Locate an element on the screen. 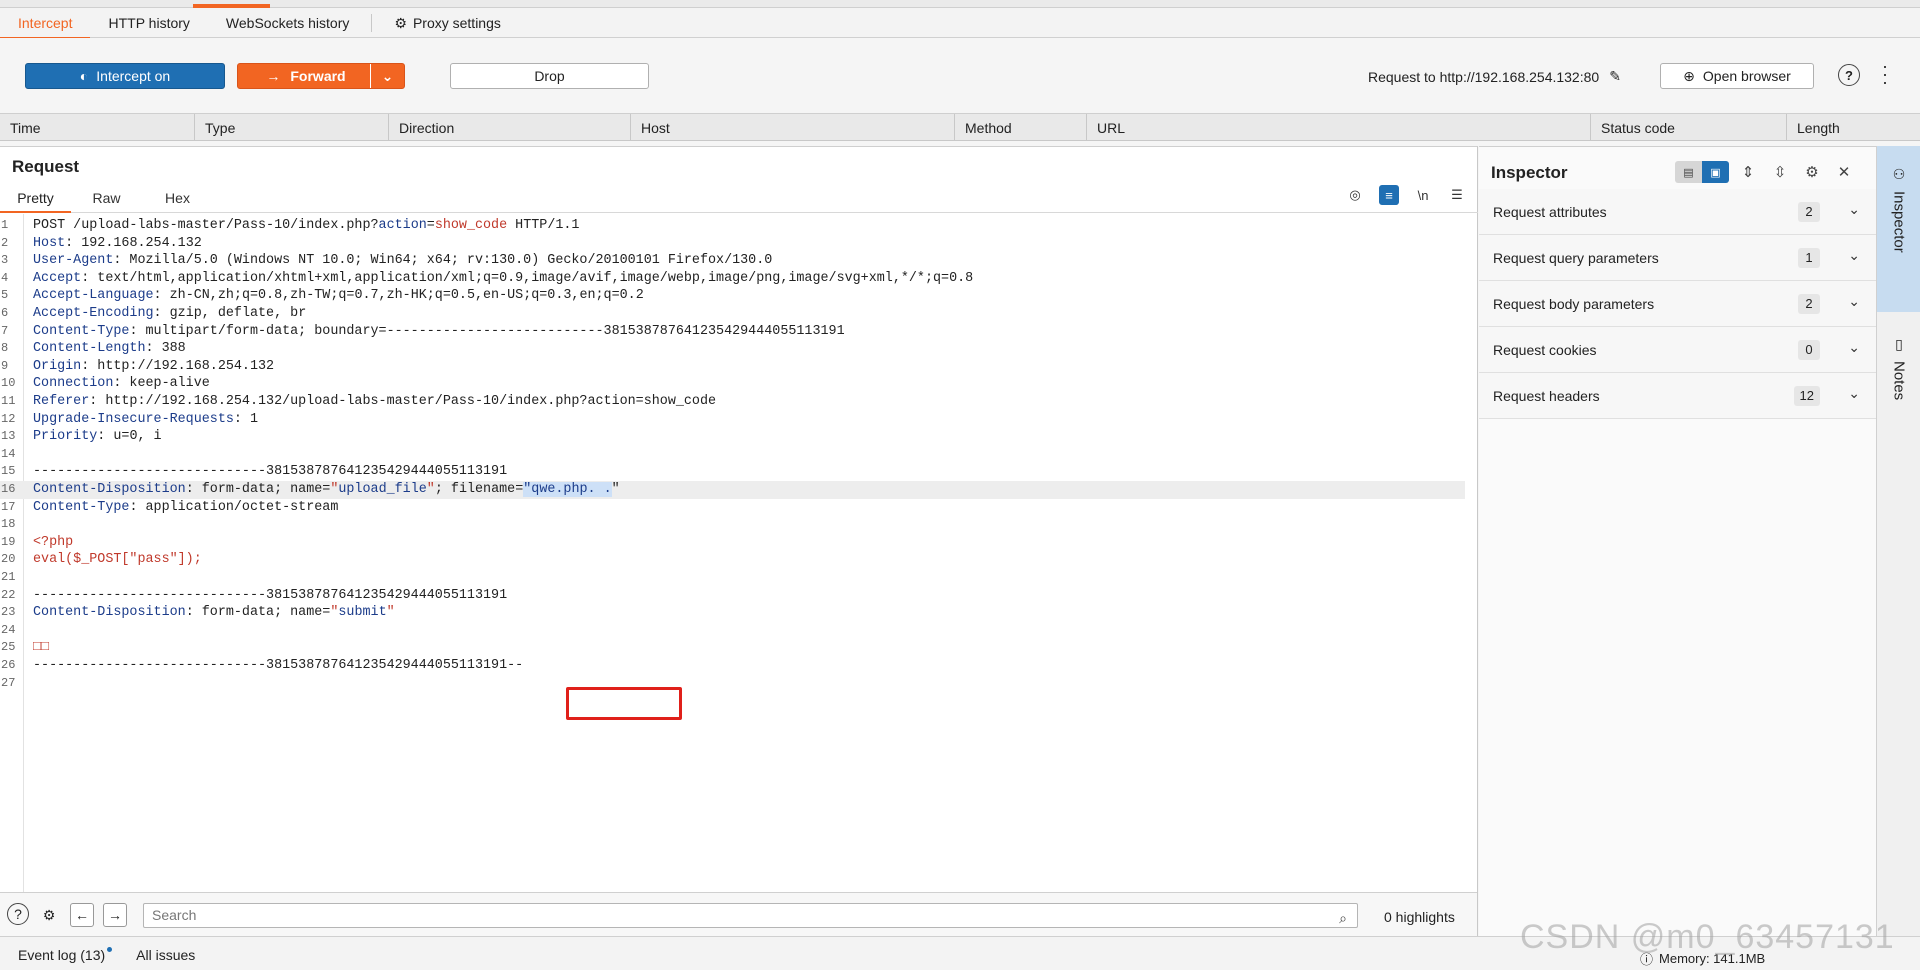  line-number: 6 is located at coordinates (5, 313).